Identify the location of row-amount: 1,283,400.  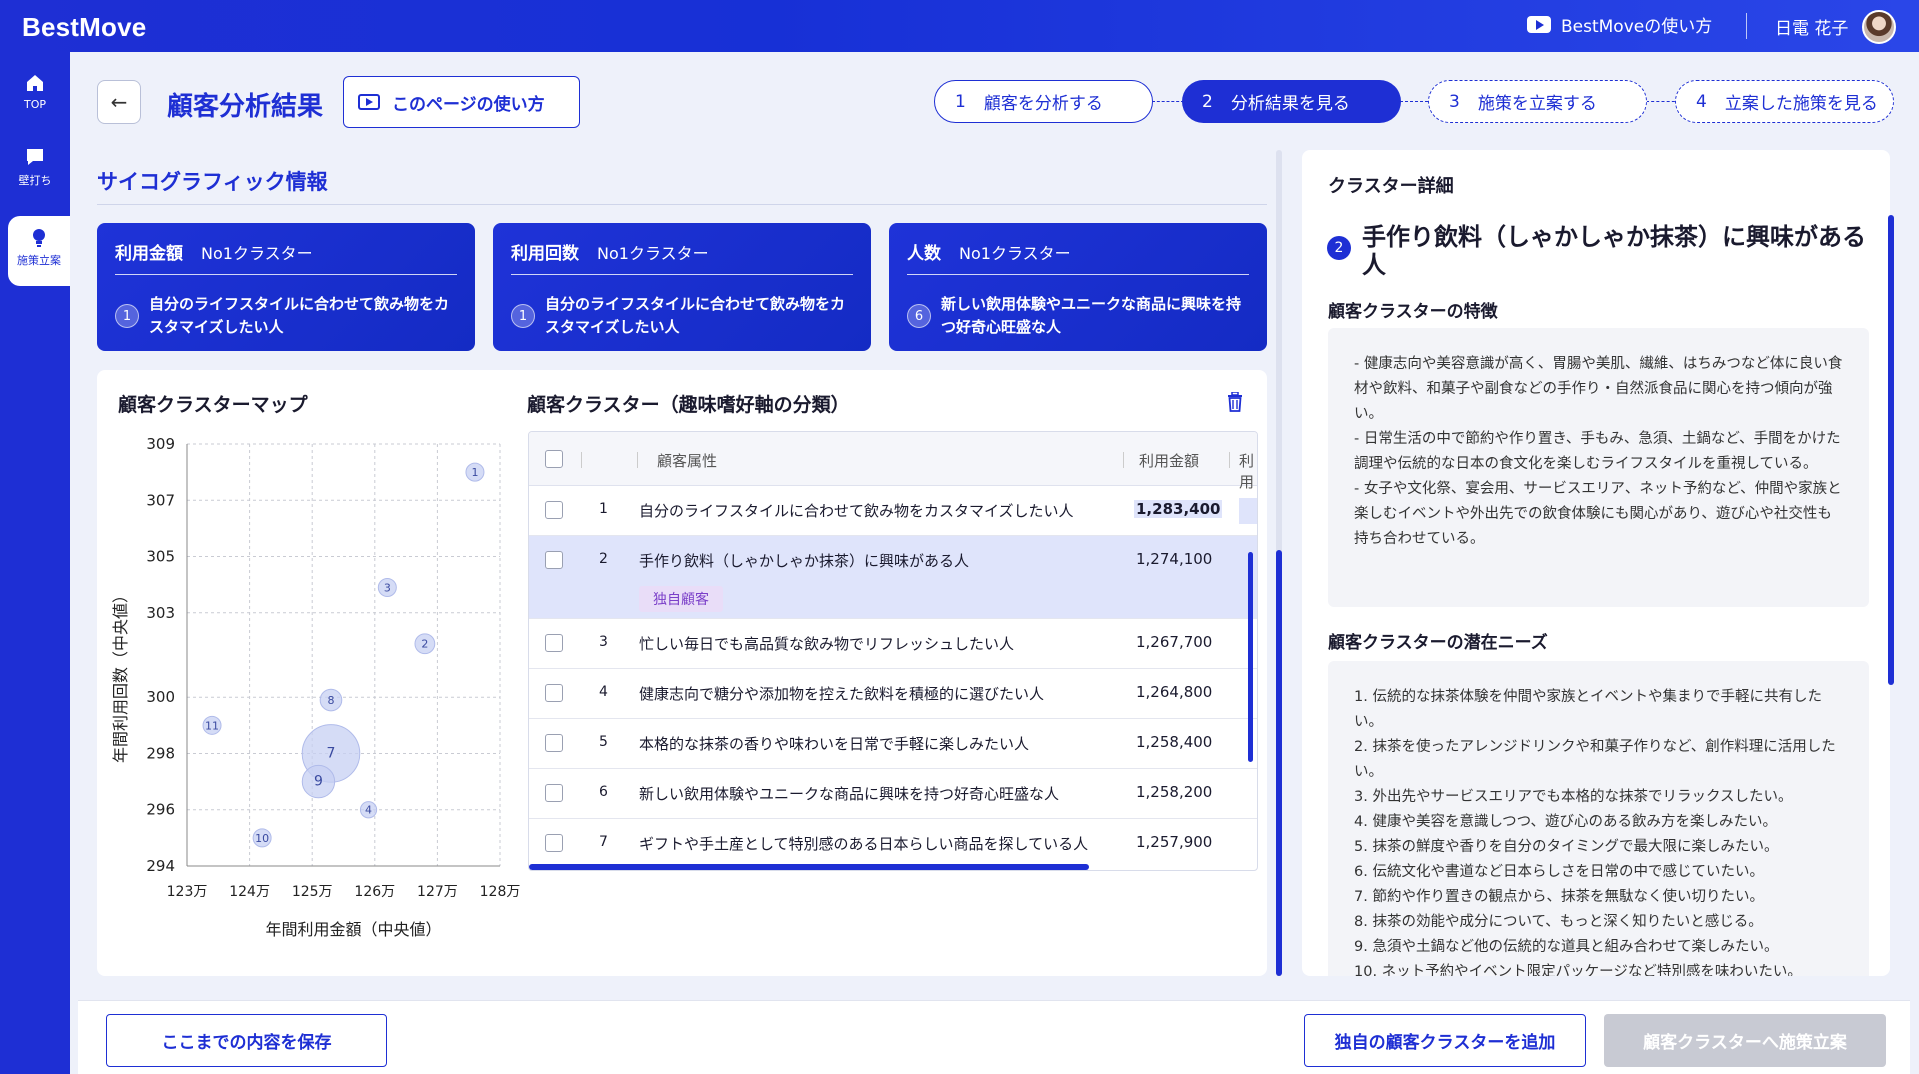
(1178, 509).